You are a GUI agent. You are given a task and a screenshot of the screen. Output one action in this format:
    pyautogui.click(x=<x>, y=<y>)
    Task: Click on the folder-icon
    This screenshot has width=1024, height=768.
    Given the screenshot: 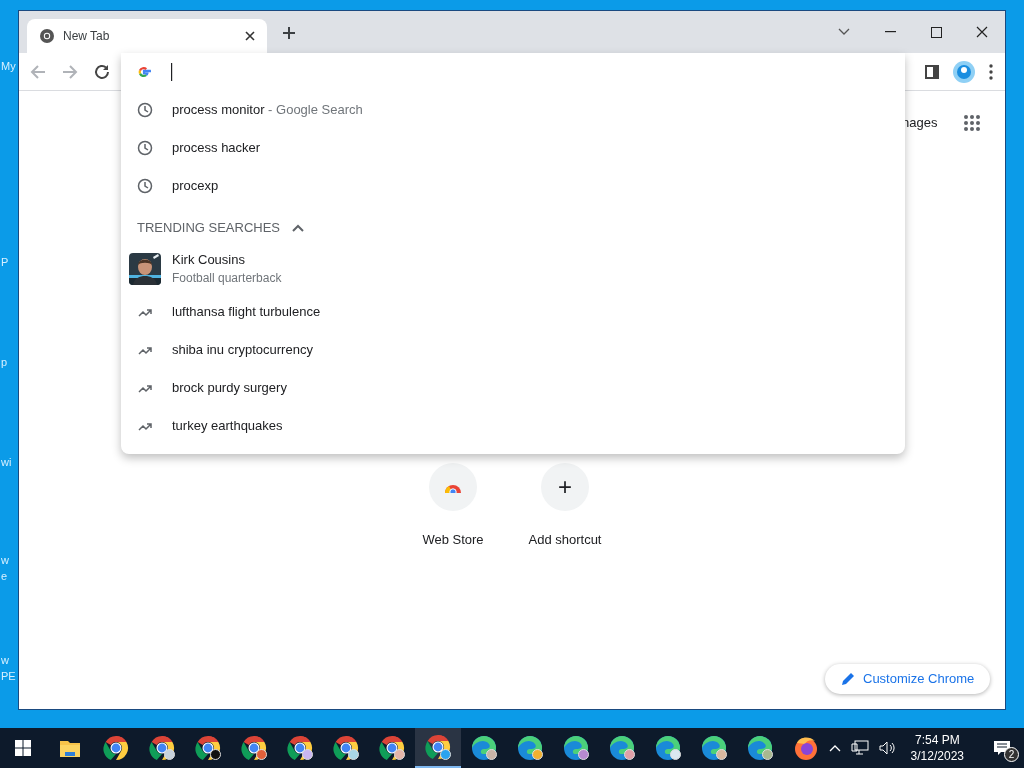 What is the action you would take?
    pyautogui.click(x=69, y=748)
    